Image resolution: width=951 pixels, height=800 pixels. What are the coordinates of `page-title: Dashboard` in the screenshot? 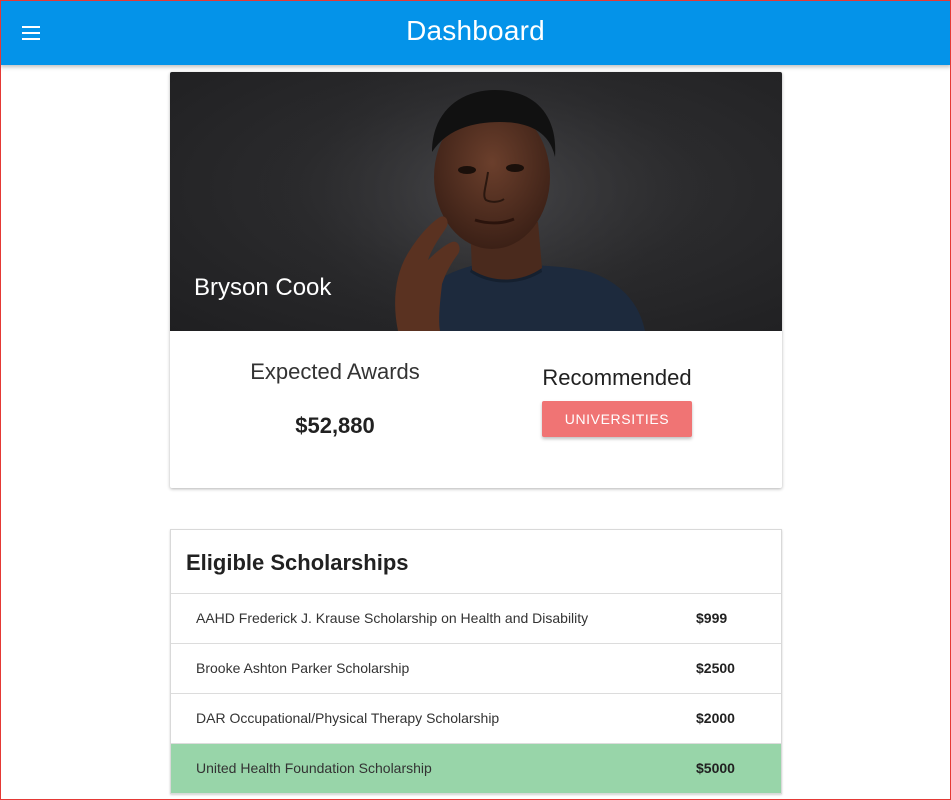 It's located at (475, 30).